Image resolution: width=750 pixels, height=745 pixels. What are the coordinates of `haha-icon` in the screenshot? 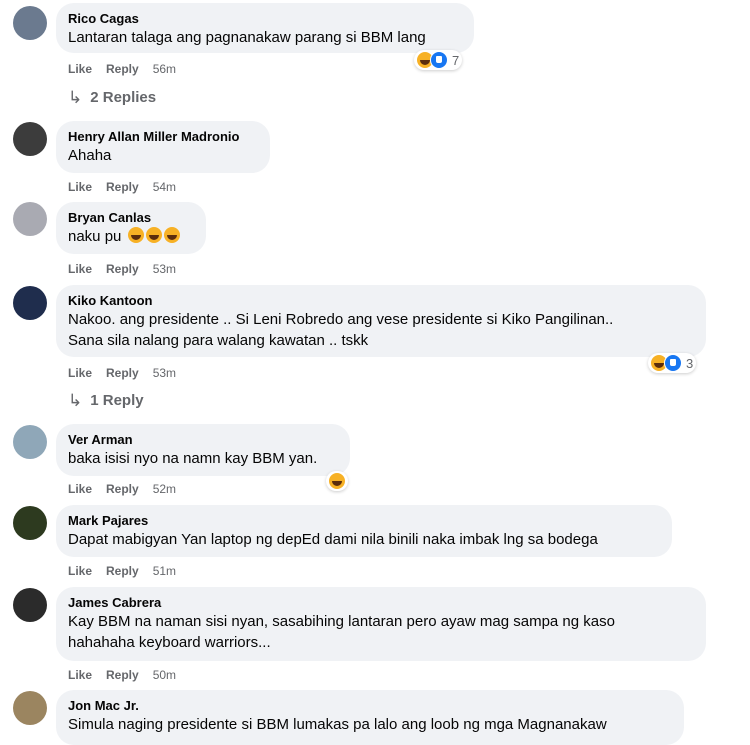 It's located at (337, 481).